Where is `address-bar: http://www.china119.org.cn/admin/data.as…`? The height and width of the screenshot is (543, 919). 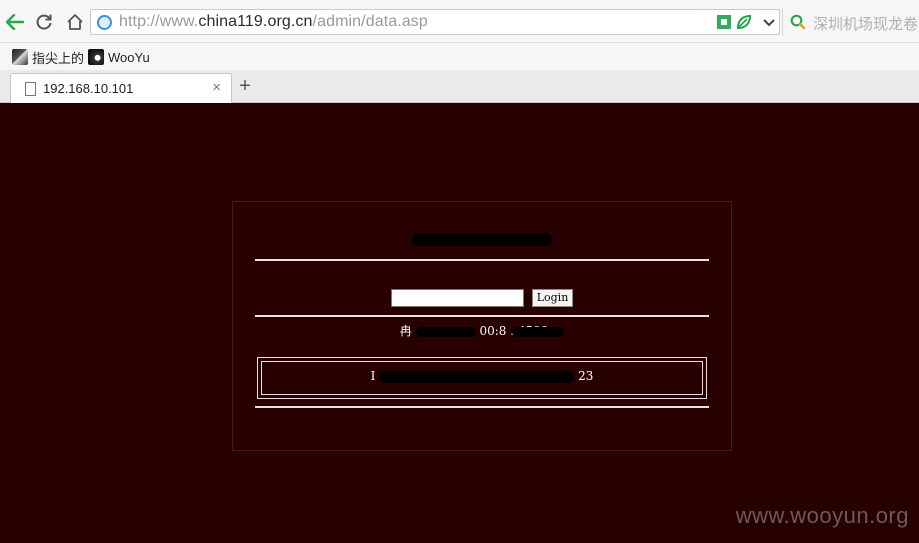 address-bar: http://www.china119.org.cn/admin/data.as… is located at coordinates (435, 22).